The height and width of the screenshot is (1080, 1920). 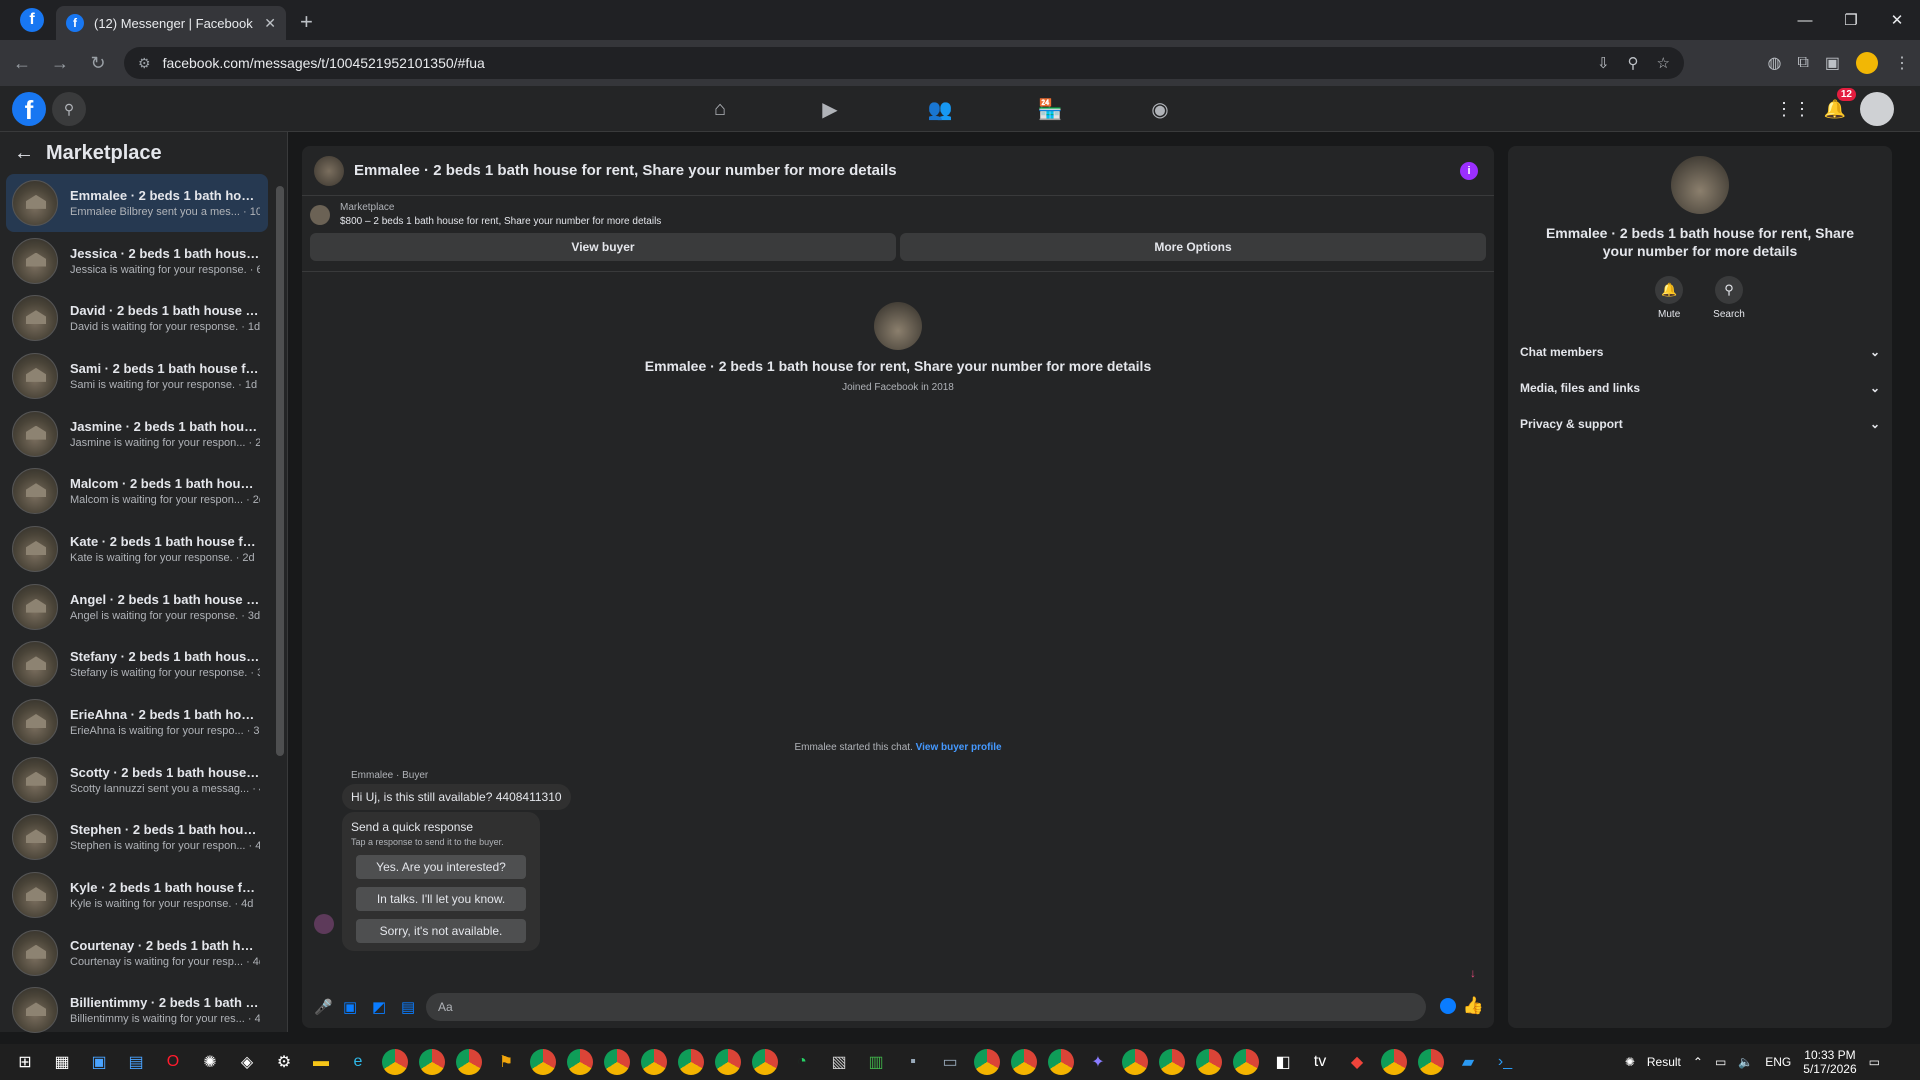 What do you see at coordinates (1283, 1062) in the screenshot?
I see `app-icon: ◧` at bounding box center [1283, 1062].